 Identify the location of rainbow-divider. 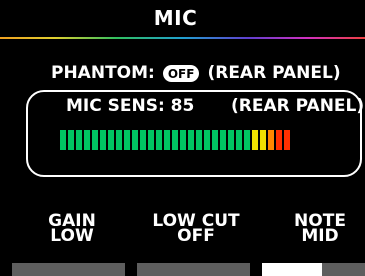
(182, 38).